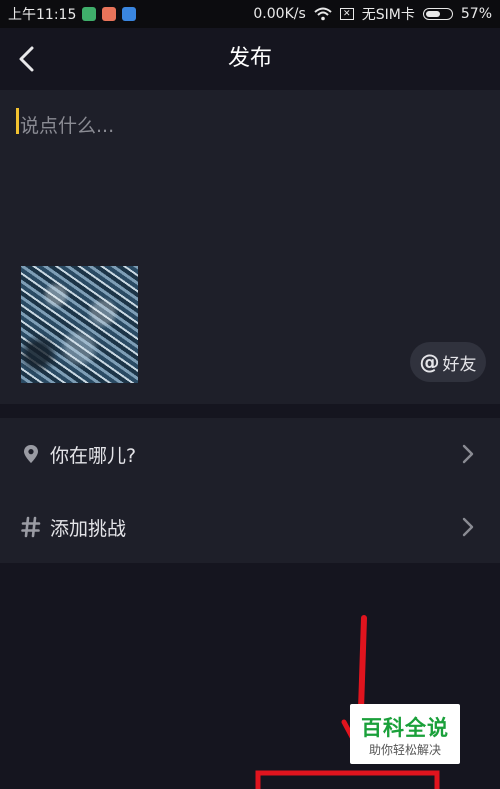  I want to click on location-option: 你在哪儿?, so click(250, 454).